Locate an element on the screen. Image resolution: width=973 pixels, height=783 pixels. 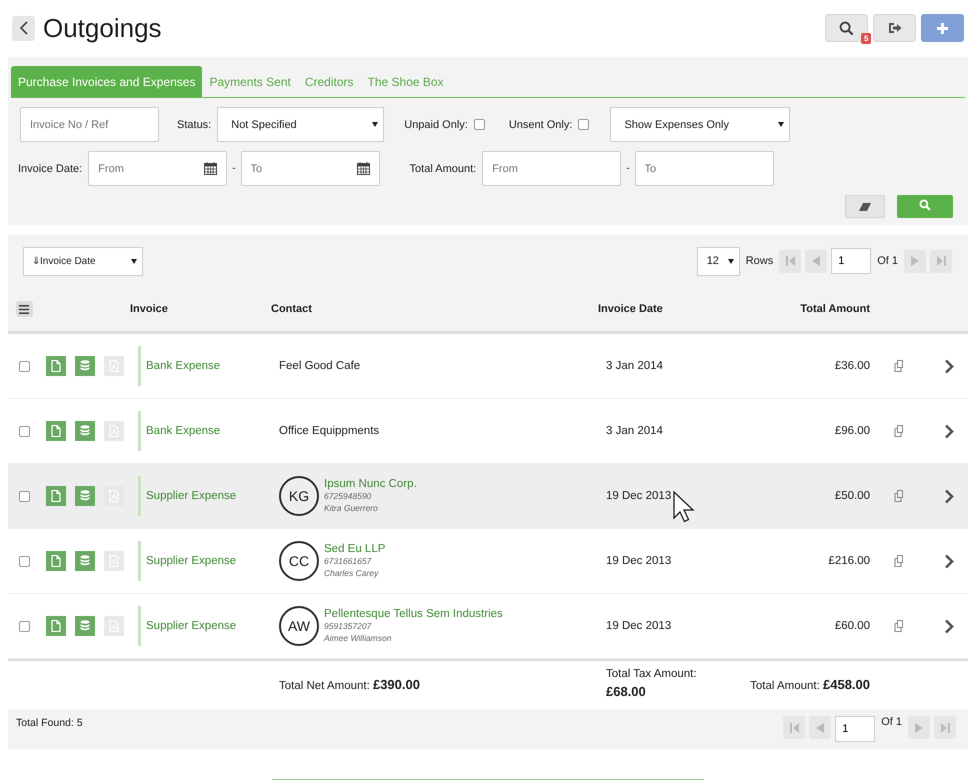
contact-link: Sed Eu LLP is located at coordinates (355, 549).